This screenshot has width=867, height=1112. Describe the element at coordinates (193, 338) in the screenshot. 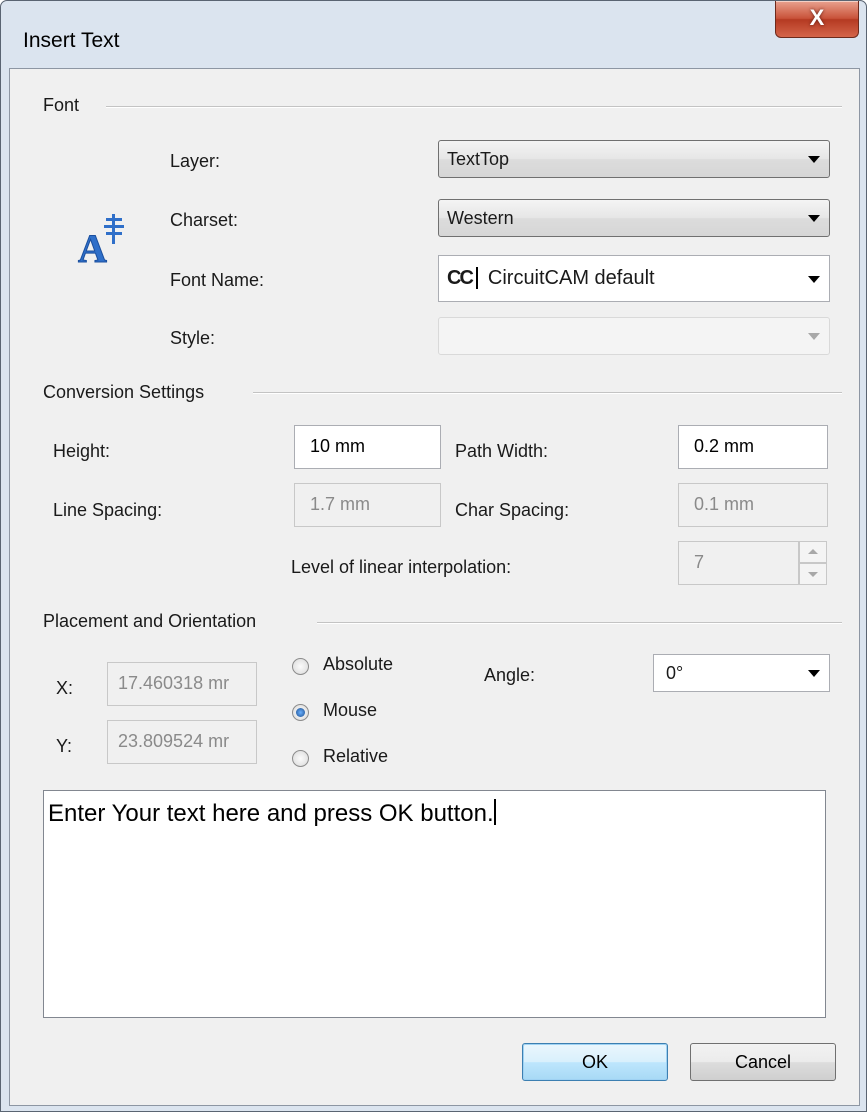

I see `style-label: Style:` at that location.